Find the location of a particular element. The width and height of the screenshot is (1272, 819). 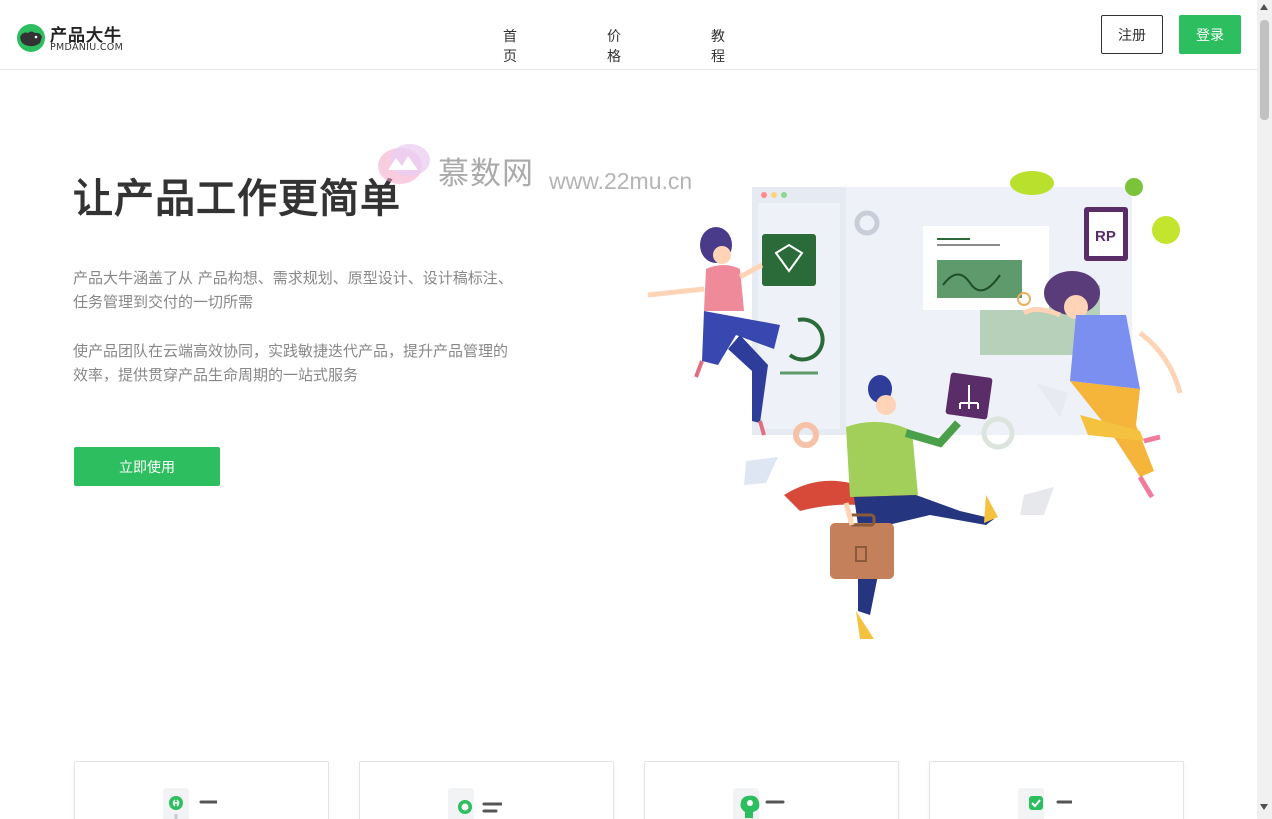

bull-logo-icon is located at coordinates (31, 38).